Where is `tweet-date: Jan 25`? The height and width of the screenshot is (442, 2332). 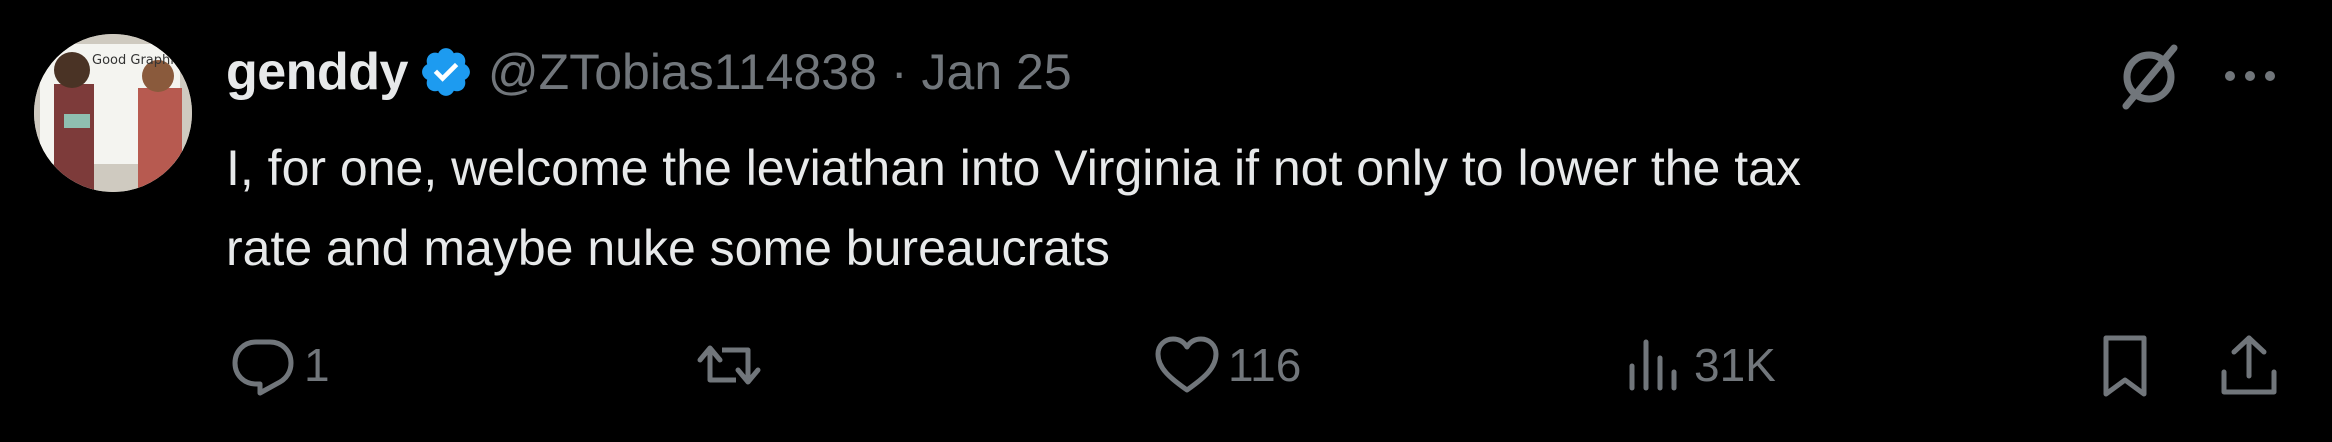
tweet-date: Jan 25 is located at coordinates (997, 72).